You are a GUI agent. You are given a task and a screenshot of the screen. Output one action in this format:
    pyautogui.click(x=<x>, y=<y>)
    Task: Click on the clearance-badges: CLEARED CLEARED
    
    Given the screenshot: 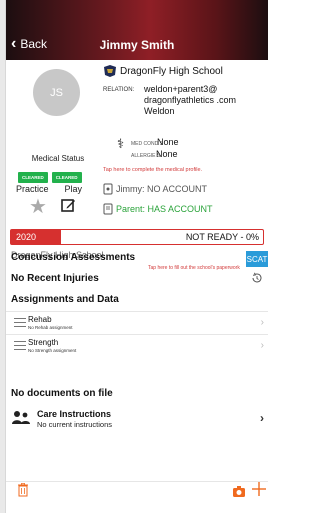 What is the action you would take?
    pyautogui.click(x=50, y=177)
    